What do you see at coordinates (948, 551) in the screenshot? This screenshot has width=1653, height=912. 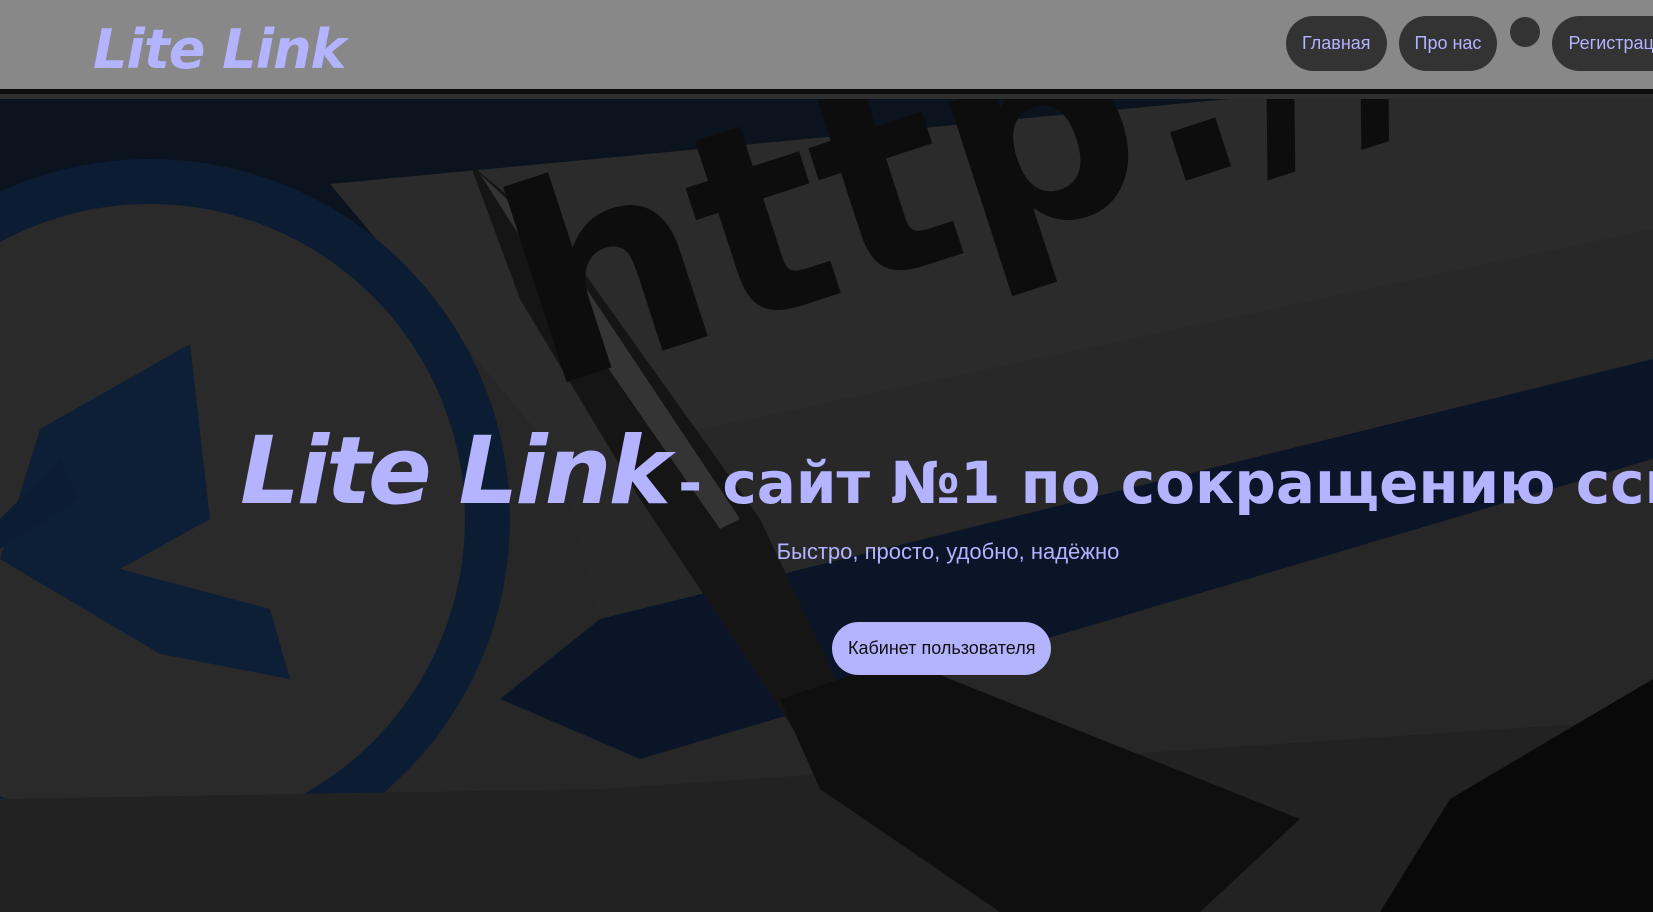 I see `hero-subtitle: Быстро, просто, удобно, надёжно` at bounding box center [948, 551].